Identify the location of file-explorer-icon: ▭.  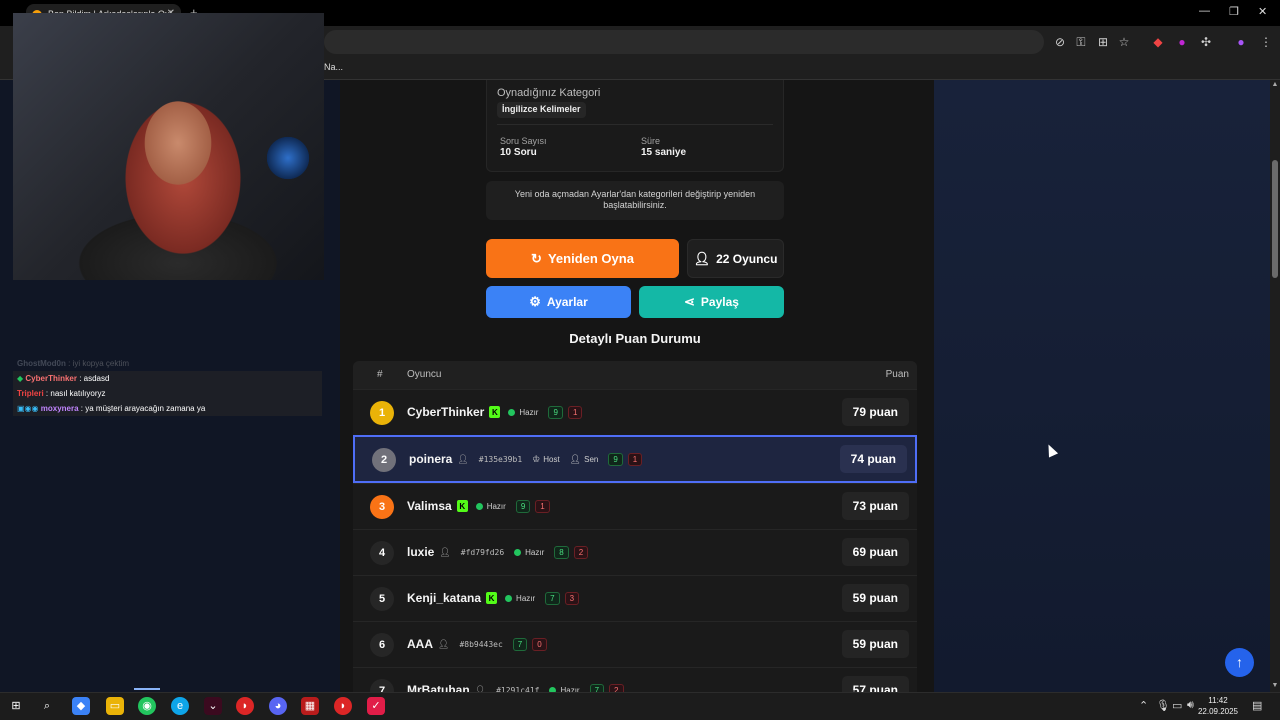
(115, 706).